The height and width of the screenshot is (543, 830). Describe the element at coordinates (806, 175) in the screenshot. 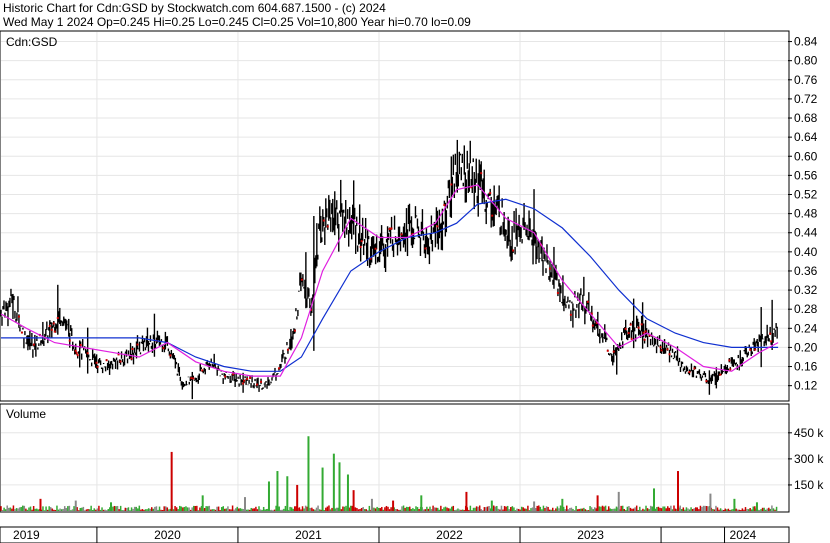

I see `price-tick-label: 0.56` at that location.